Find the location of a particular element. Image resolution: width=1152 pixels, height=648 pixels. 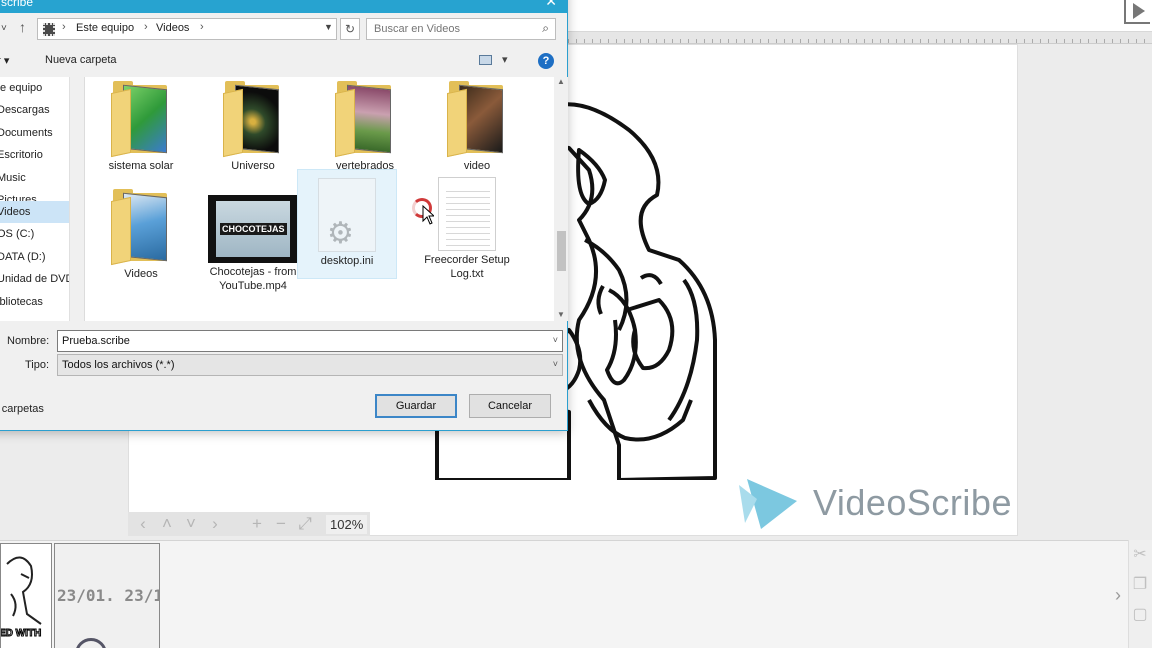

nav-item-music: Music is located at coordinates (34, 178).